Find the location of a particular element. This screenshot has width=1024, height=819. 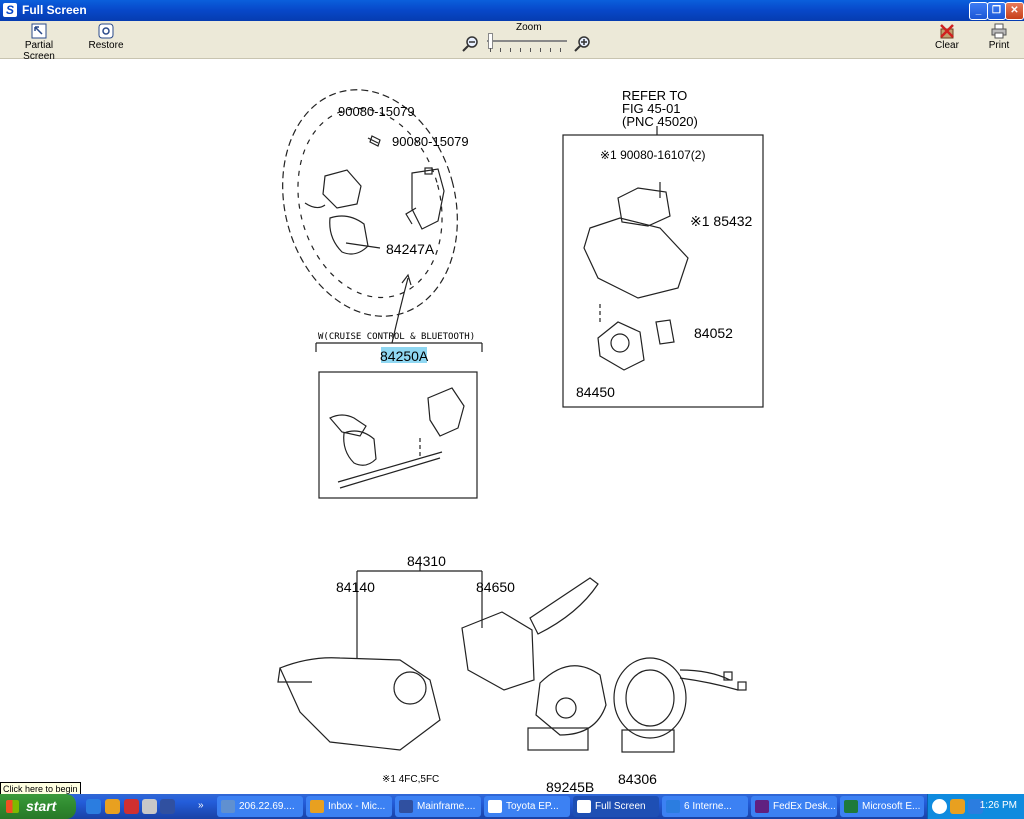

excel-icon is located at coordinates (851, 806).